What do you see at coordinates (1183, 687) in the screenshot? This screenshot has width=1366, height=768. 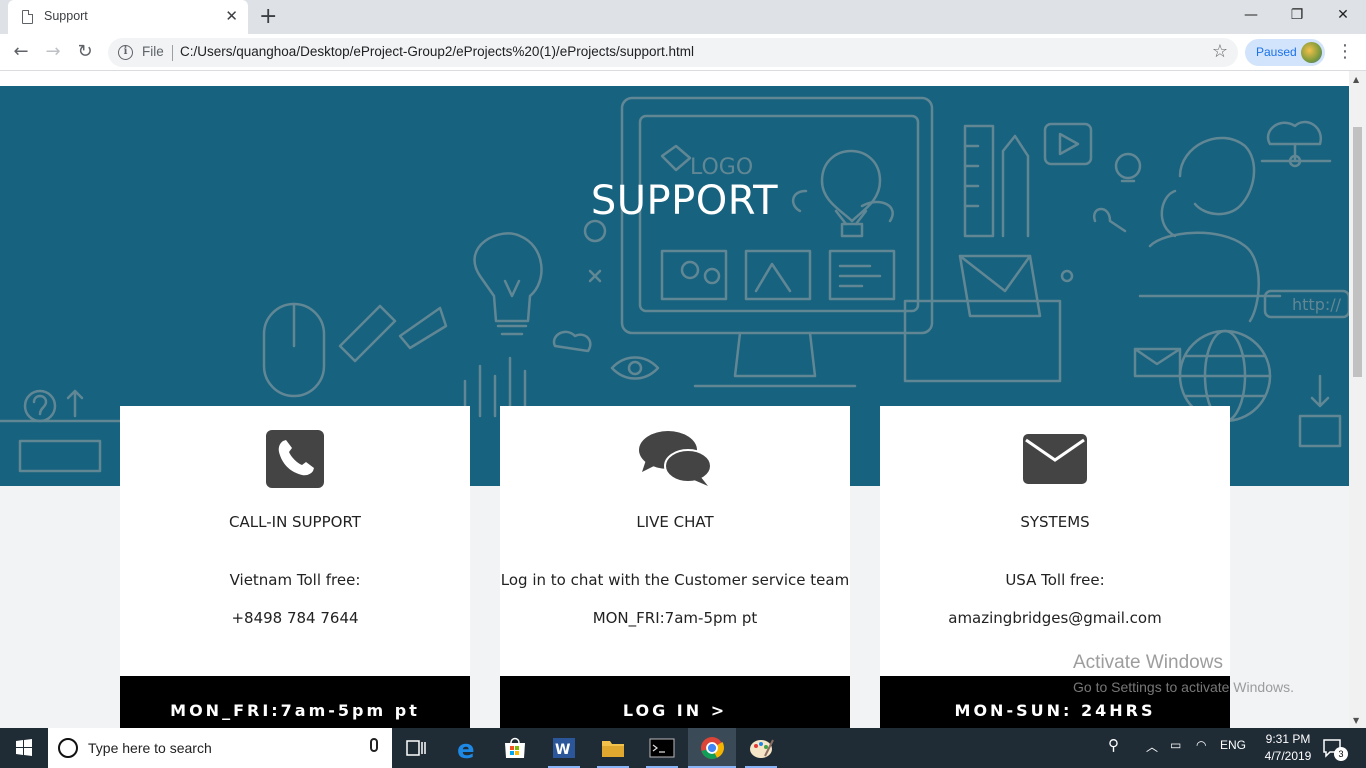 I see `watermark-subtitle: Go to Settings to activate Windows.` at bounding box center [1183, 687].